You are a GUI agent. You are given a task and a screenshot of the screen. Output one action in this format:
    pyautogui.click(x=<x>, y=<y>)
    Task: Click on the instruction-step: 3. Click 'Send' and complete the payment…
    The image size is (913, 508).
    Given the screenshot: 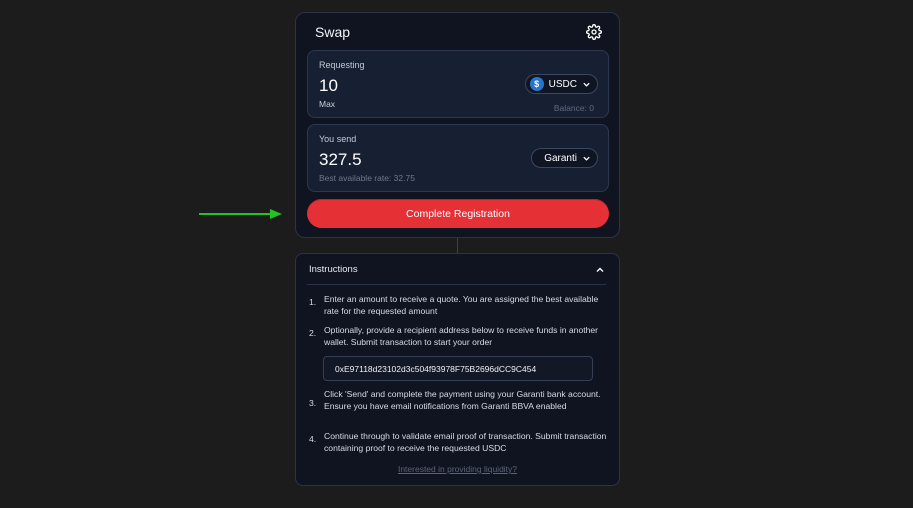 What is the action you would take?
    pyautogui.click(x=459, y=400)
    